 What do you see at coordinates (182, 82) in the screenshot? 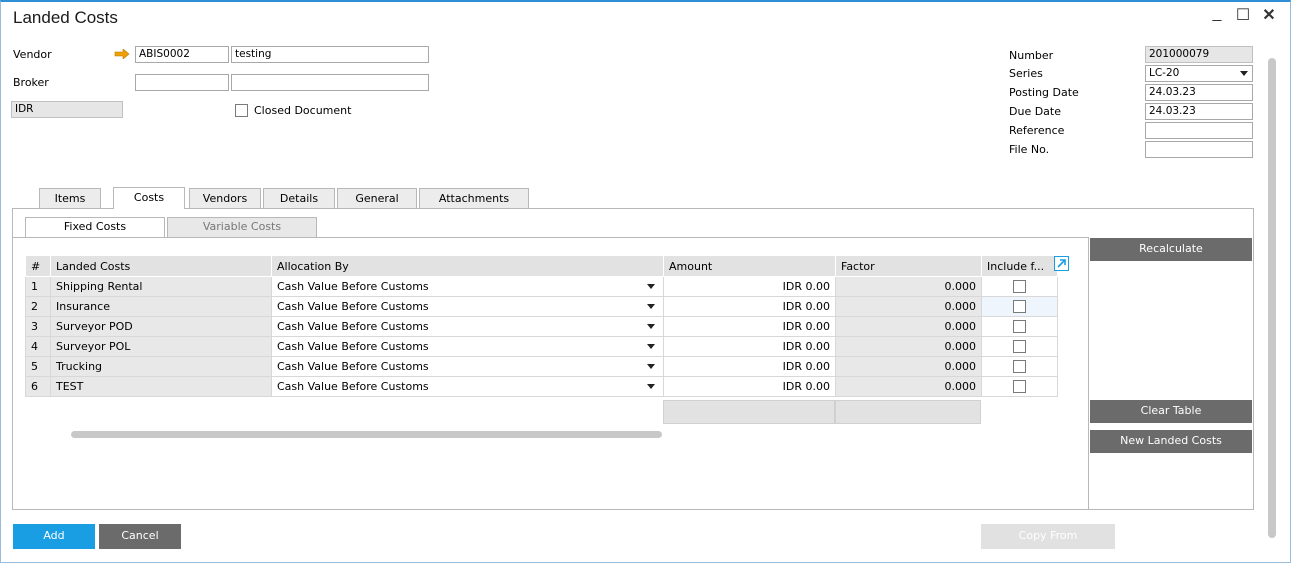
I see `broker-code-field` at bounding box center [182, 82].